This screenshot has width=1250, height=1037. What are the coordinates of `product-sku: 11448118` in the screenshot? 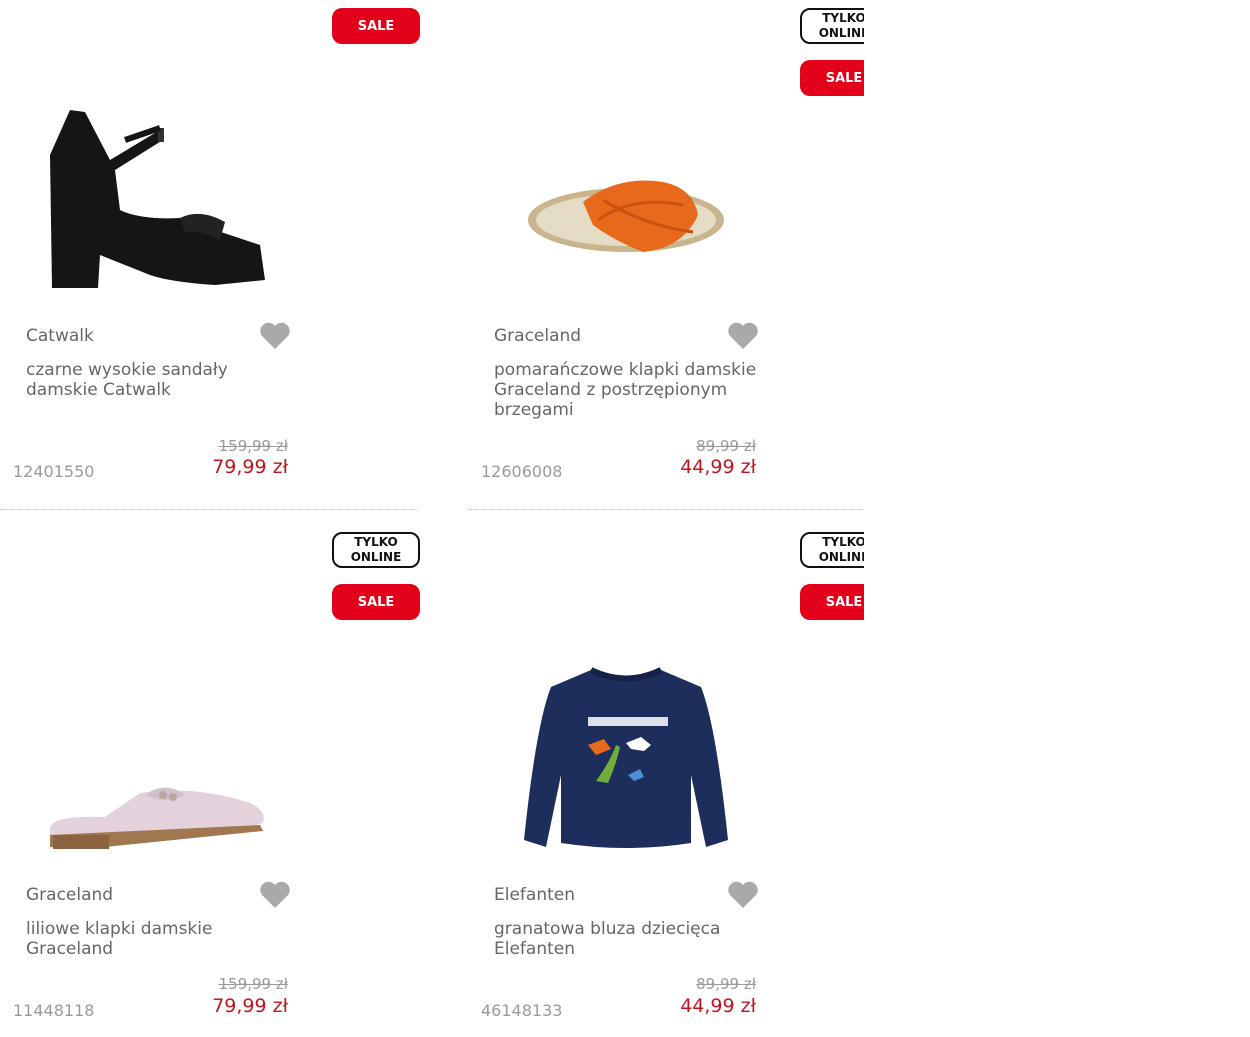 It's located at (54, 1010).